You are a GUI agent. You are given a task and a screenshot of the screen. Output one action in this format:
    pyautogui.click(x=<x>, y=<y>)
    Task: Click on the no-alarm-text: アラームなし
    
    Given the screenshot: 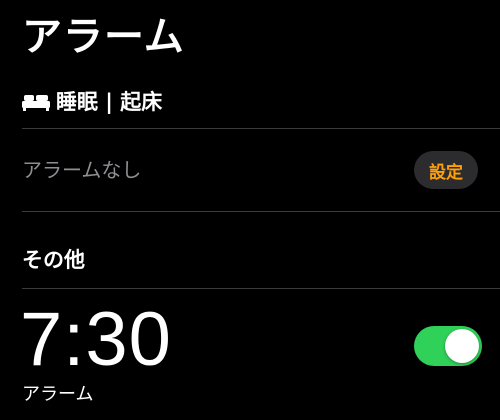 What is the action you would take?
    pyautogui.click(x=82, y=170)
    